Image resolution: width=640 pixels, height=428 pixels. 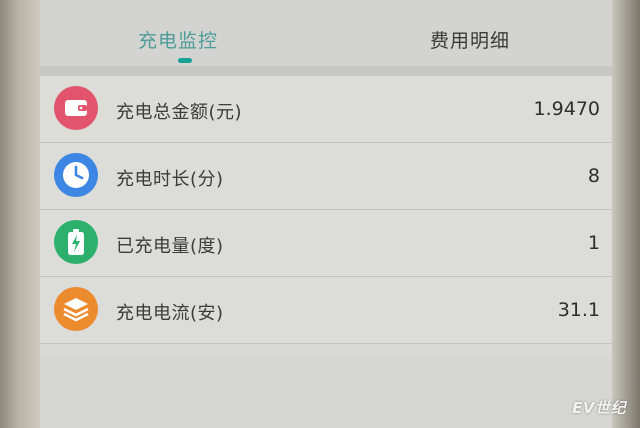 I want to click on tab-bar: 充电监控 费用明细, so click(x=326, y=33).